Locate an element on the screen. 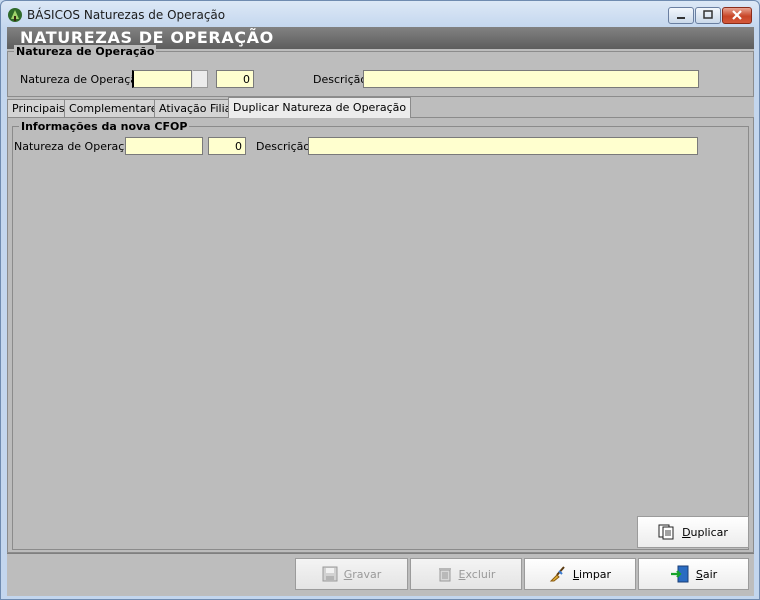 The width and height of the screenshot is (760, 600). limpar-button: Limpar is located at coordinates (580, 574).